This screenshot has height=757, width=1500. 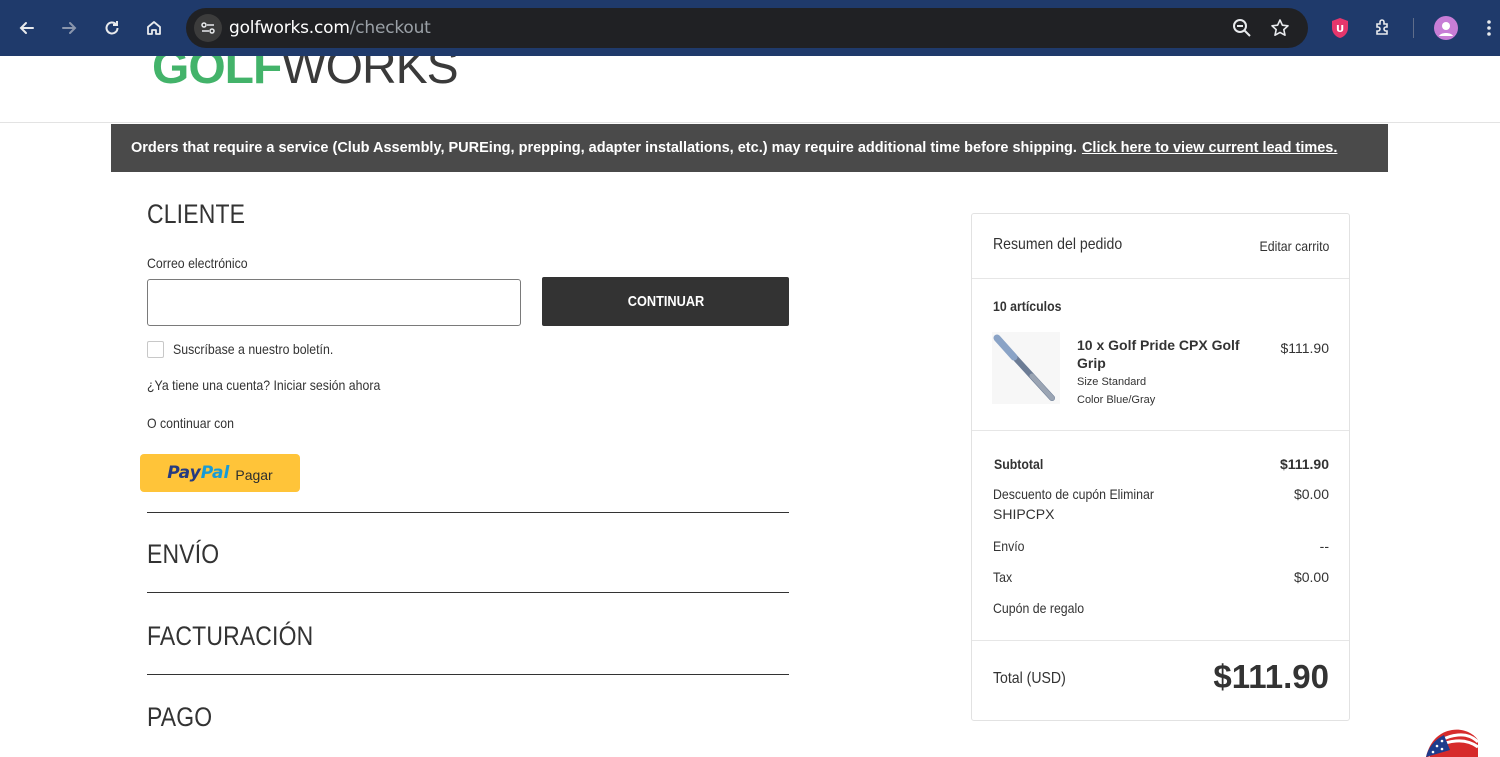 What do you see at coordinates (1024, 514) in the screenshot?
I see `coupon-code: SHIPCPX` at bounding box center [1024, 514].